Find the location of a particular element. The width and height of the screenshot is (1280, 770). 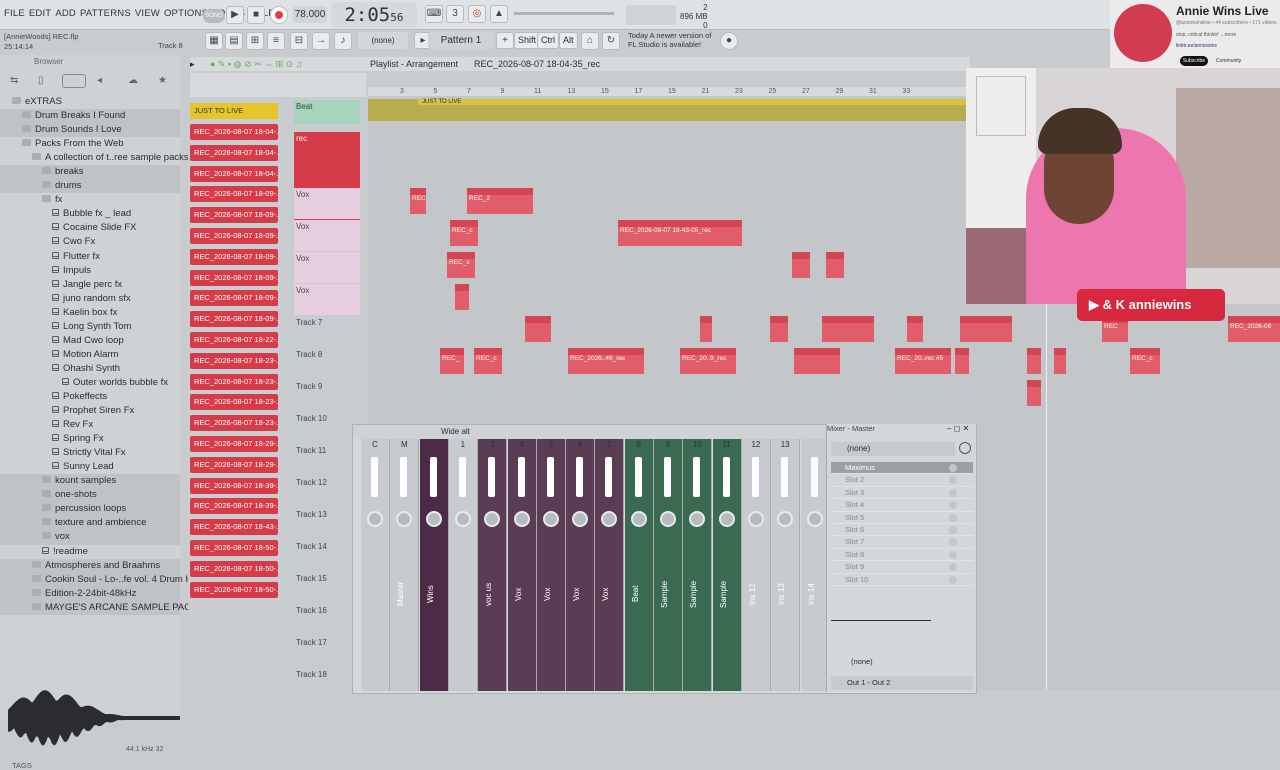

file-icon: ▯ is located at coordinates (41, 80).